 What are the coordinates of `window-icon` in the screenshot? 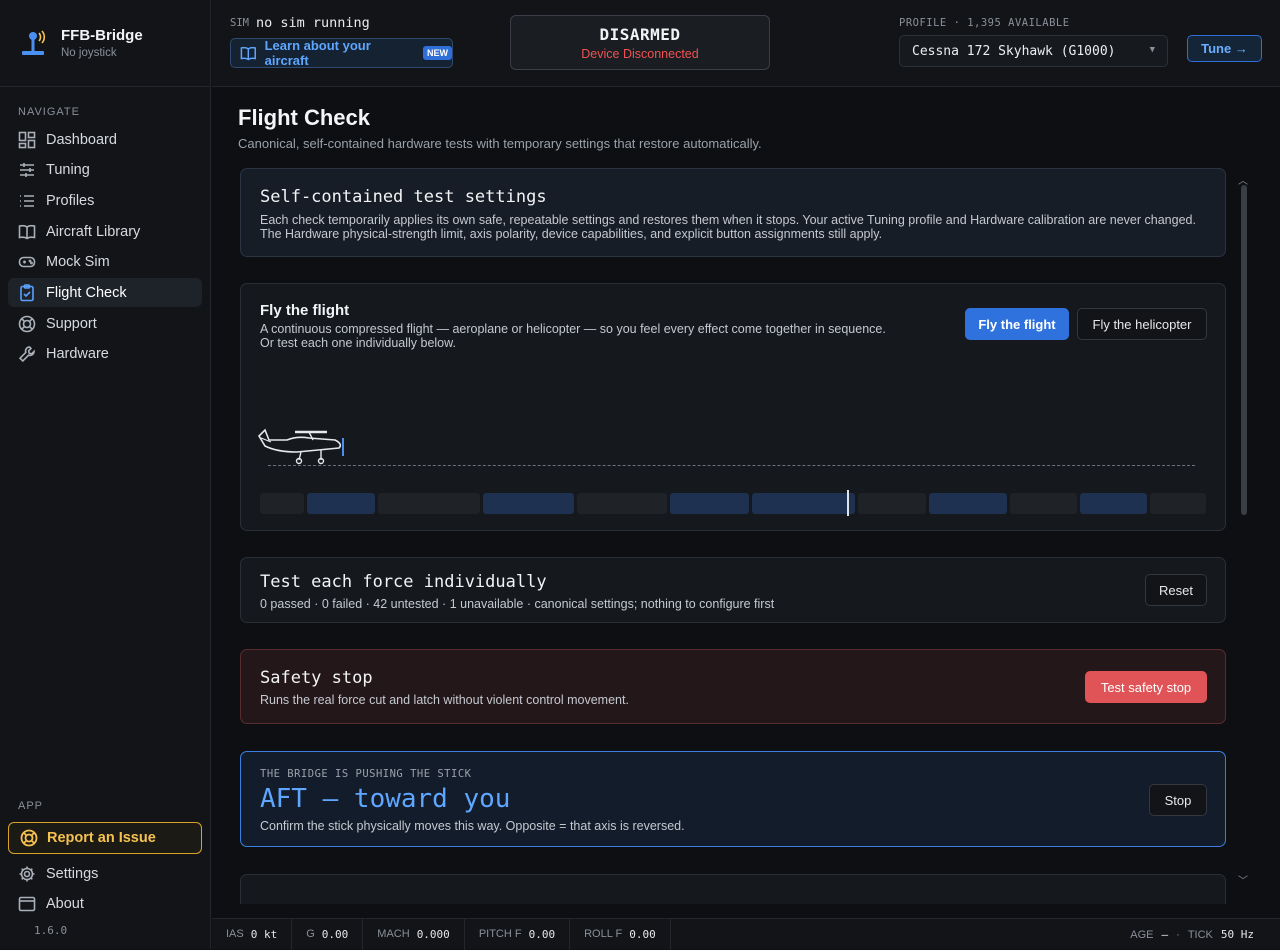 It's located at (27, 903).